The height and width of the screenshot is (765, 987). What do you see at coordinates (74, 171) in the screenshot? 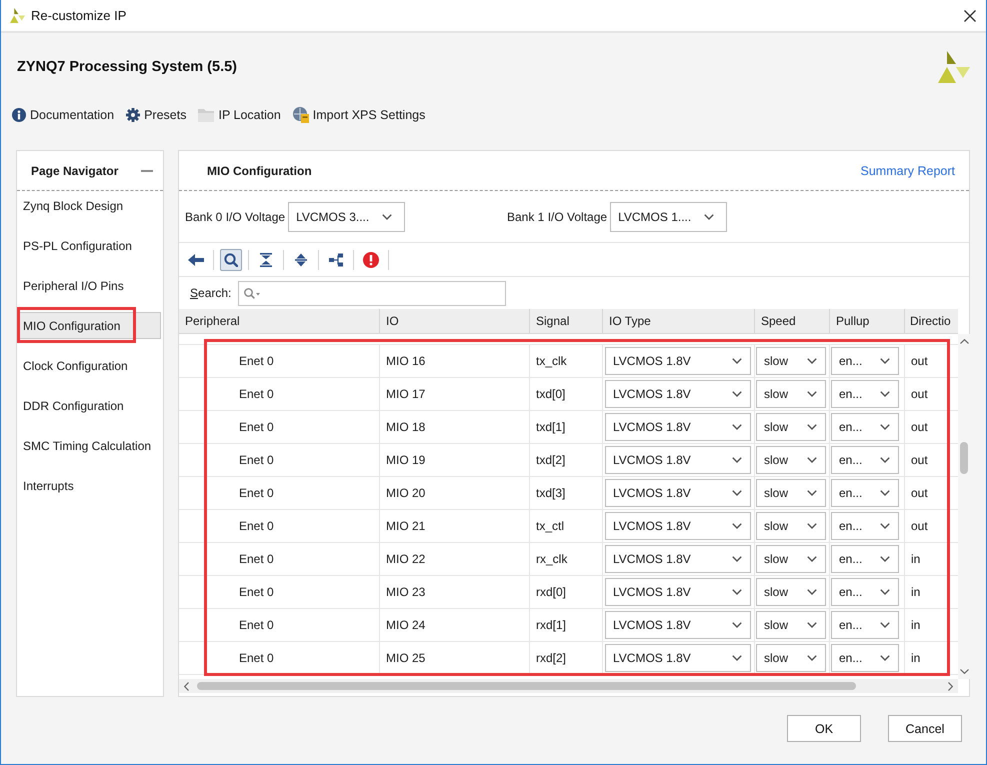
I see `panel-title: Page Navigator` at bounding box center [74, 171].